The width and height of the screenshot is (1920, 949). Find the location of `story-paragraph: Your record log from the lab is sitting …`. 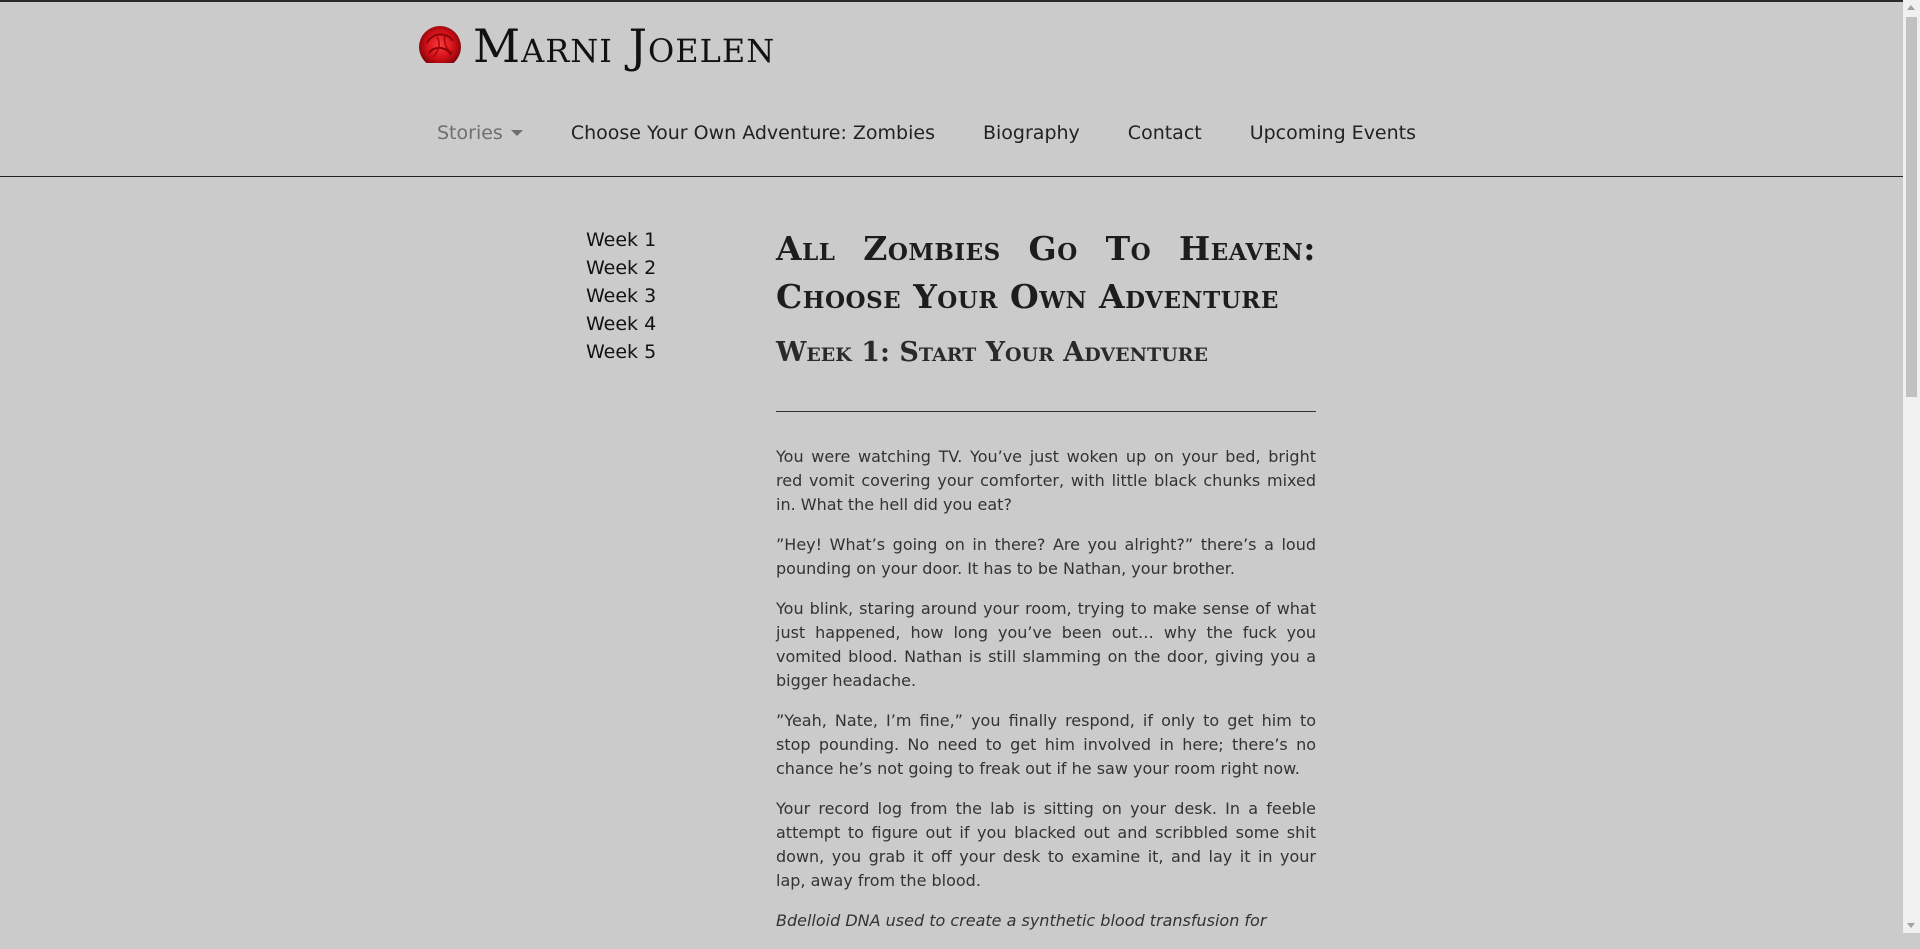

story-paragraph: Your record log from the lab is sitting … is located at coordinates (1046, 844).